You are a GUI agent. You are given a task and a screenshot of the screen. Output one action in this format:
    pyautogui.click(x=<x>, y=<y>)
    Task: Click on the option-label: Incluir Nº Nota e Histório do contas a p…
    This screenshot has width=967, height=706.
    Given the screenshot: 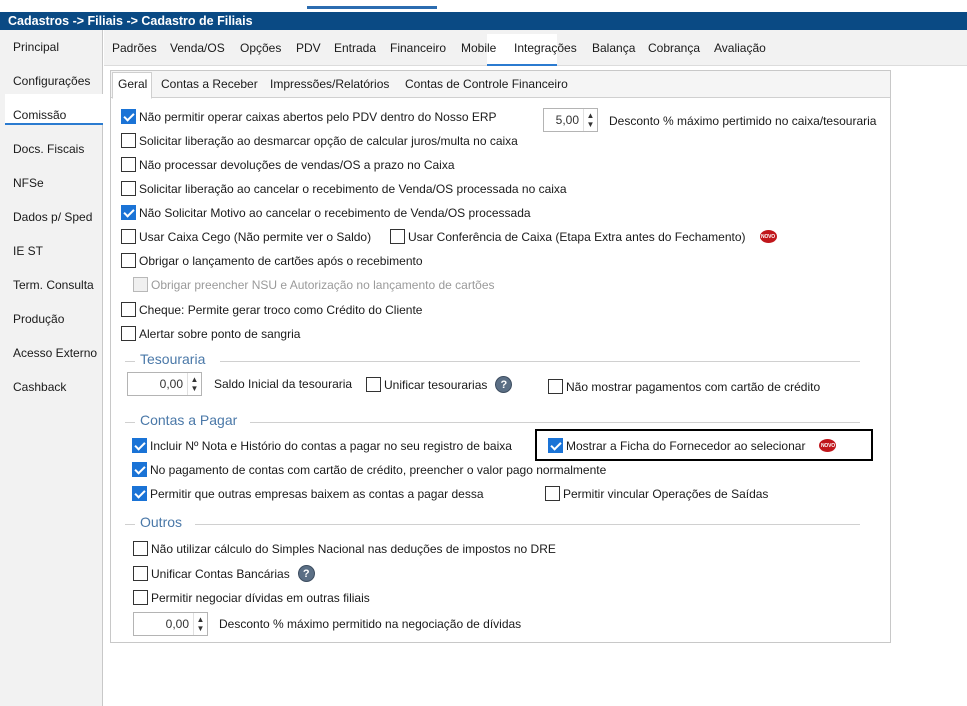 What is the action you would take?
    pyautogui.click(x=331, y=445)
    